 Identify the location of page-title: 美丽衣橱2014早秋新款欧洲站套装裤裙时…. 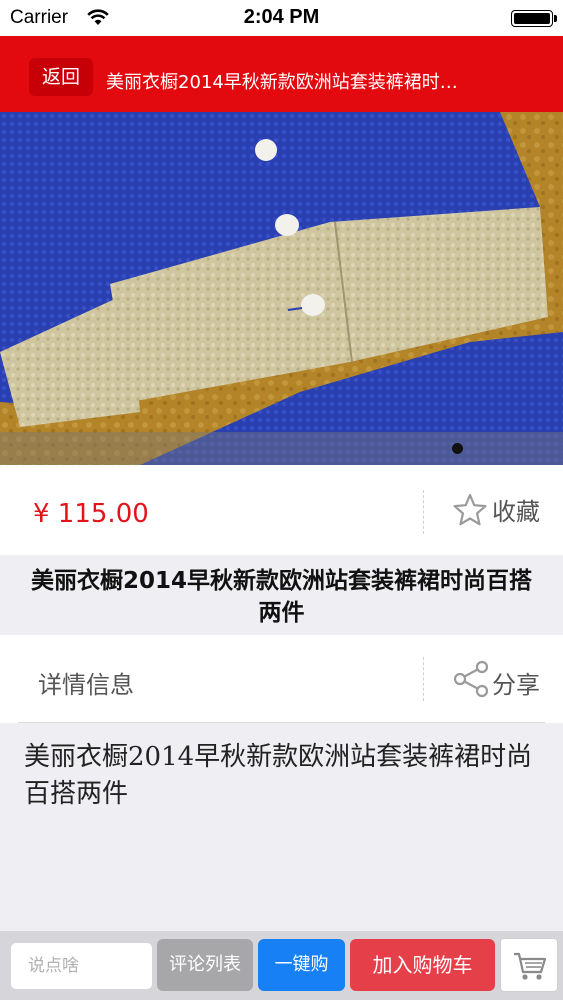
(282, 82).